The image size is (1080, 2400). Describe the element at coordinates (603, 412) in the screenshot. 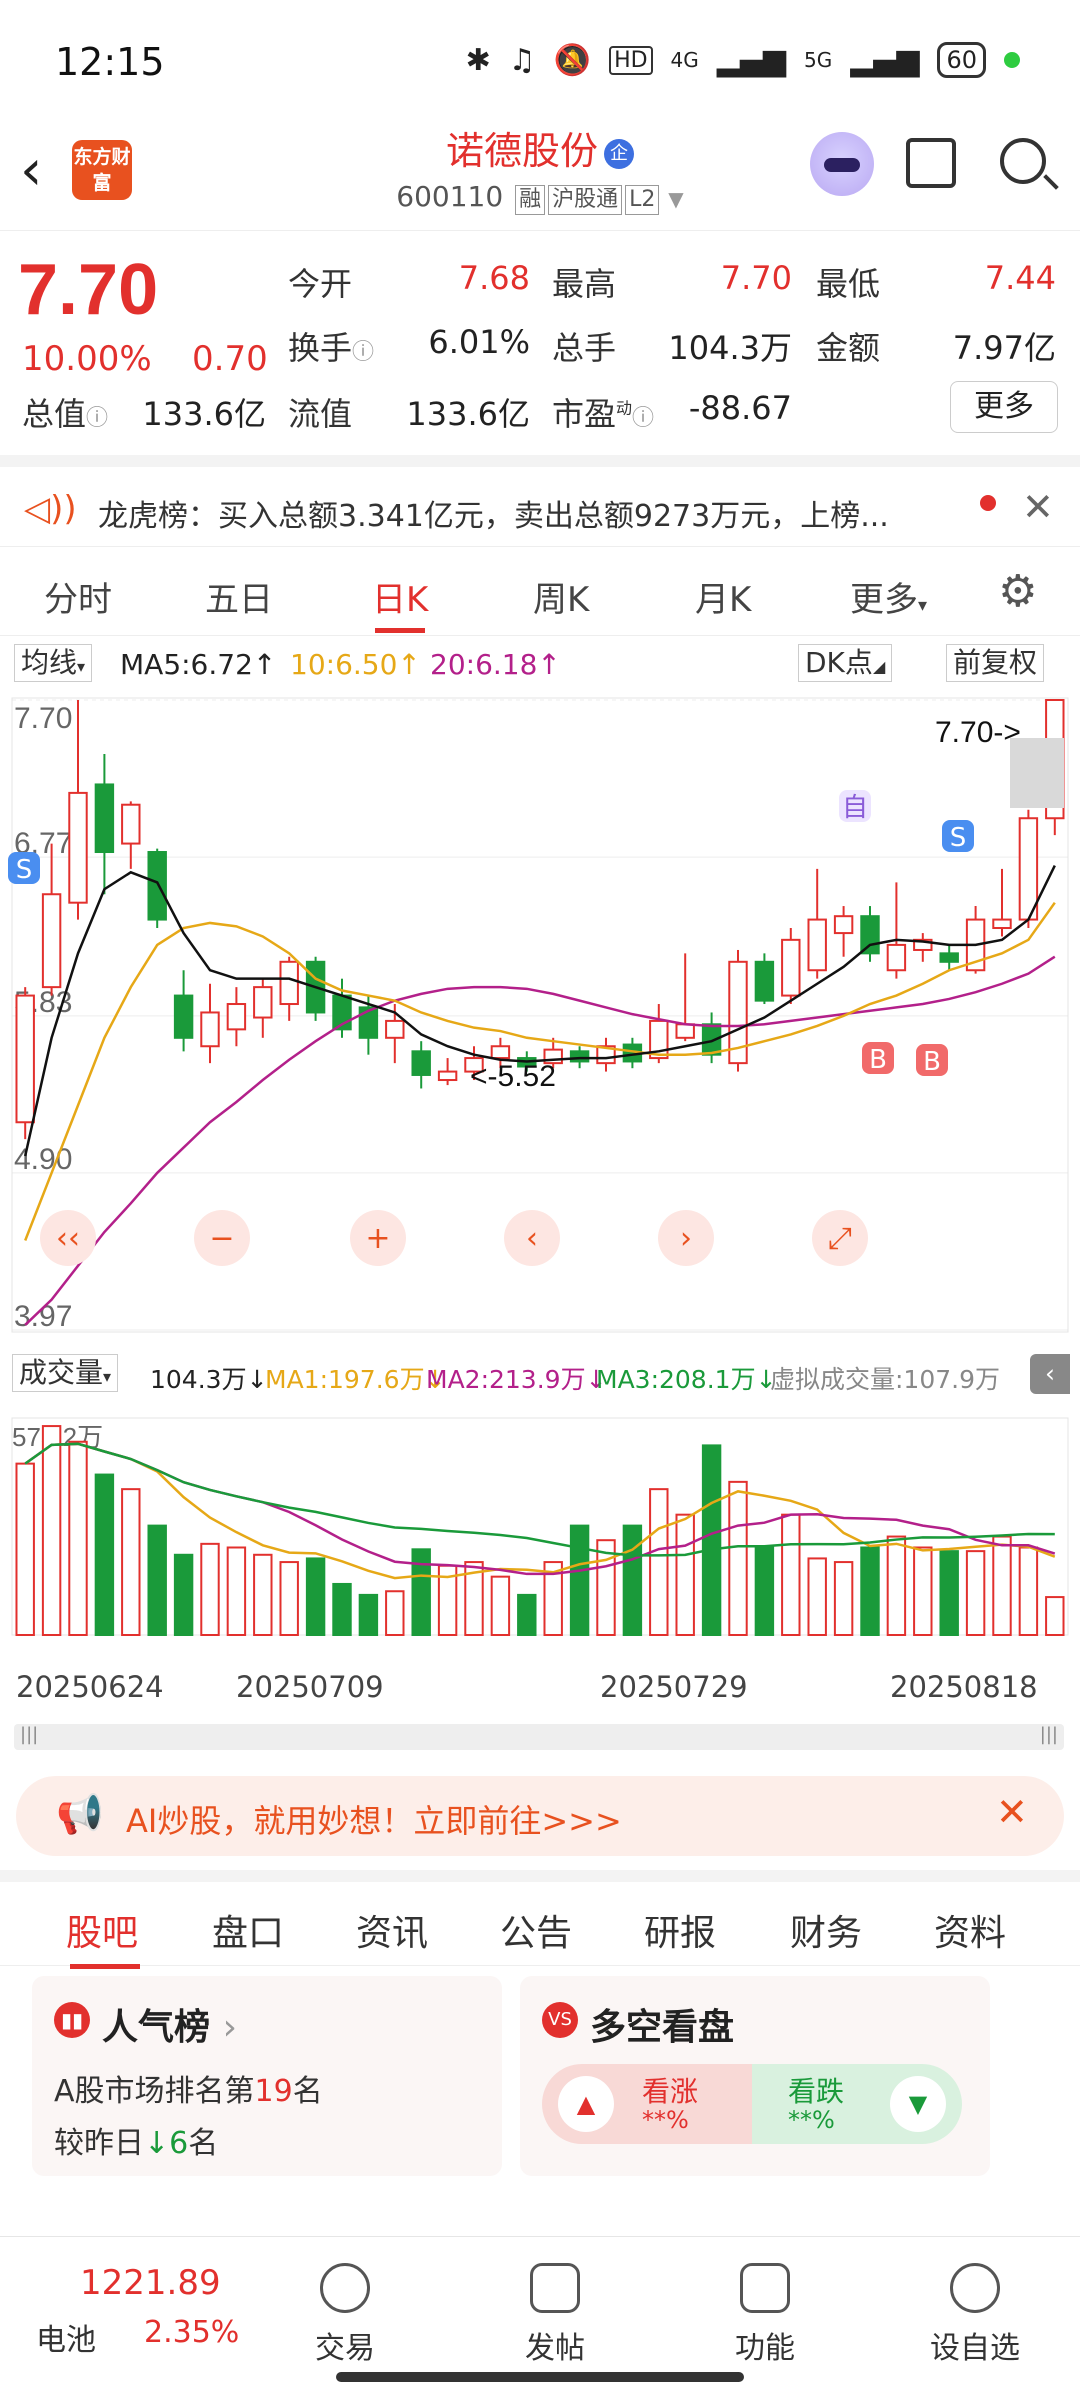

I see `label-pe: 市盈动ⓘ` at that location.